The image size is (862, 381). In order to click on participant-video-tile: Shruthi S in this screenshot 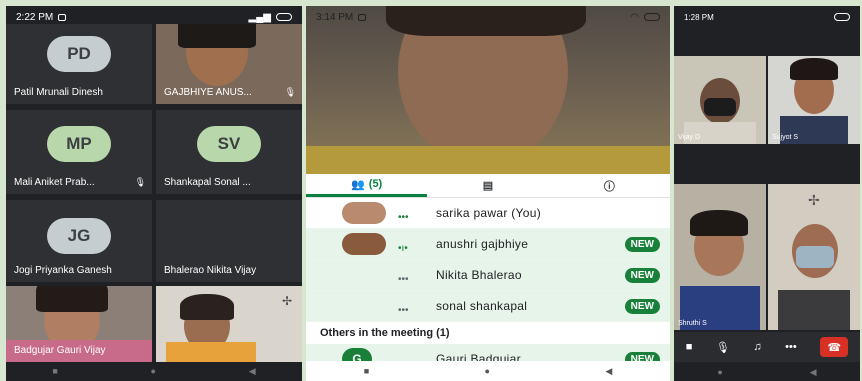, I will do `click(720, 257)`.